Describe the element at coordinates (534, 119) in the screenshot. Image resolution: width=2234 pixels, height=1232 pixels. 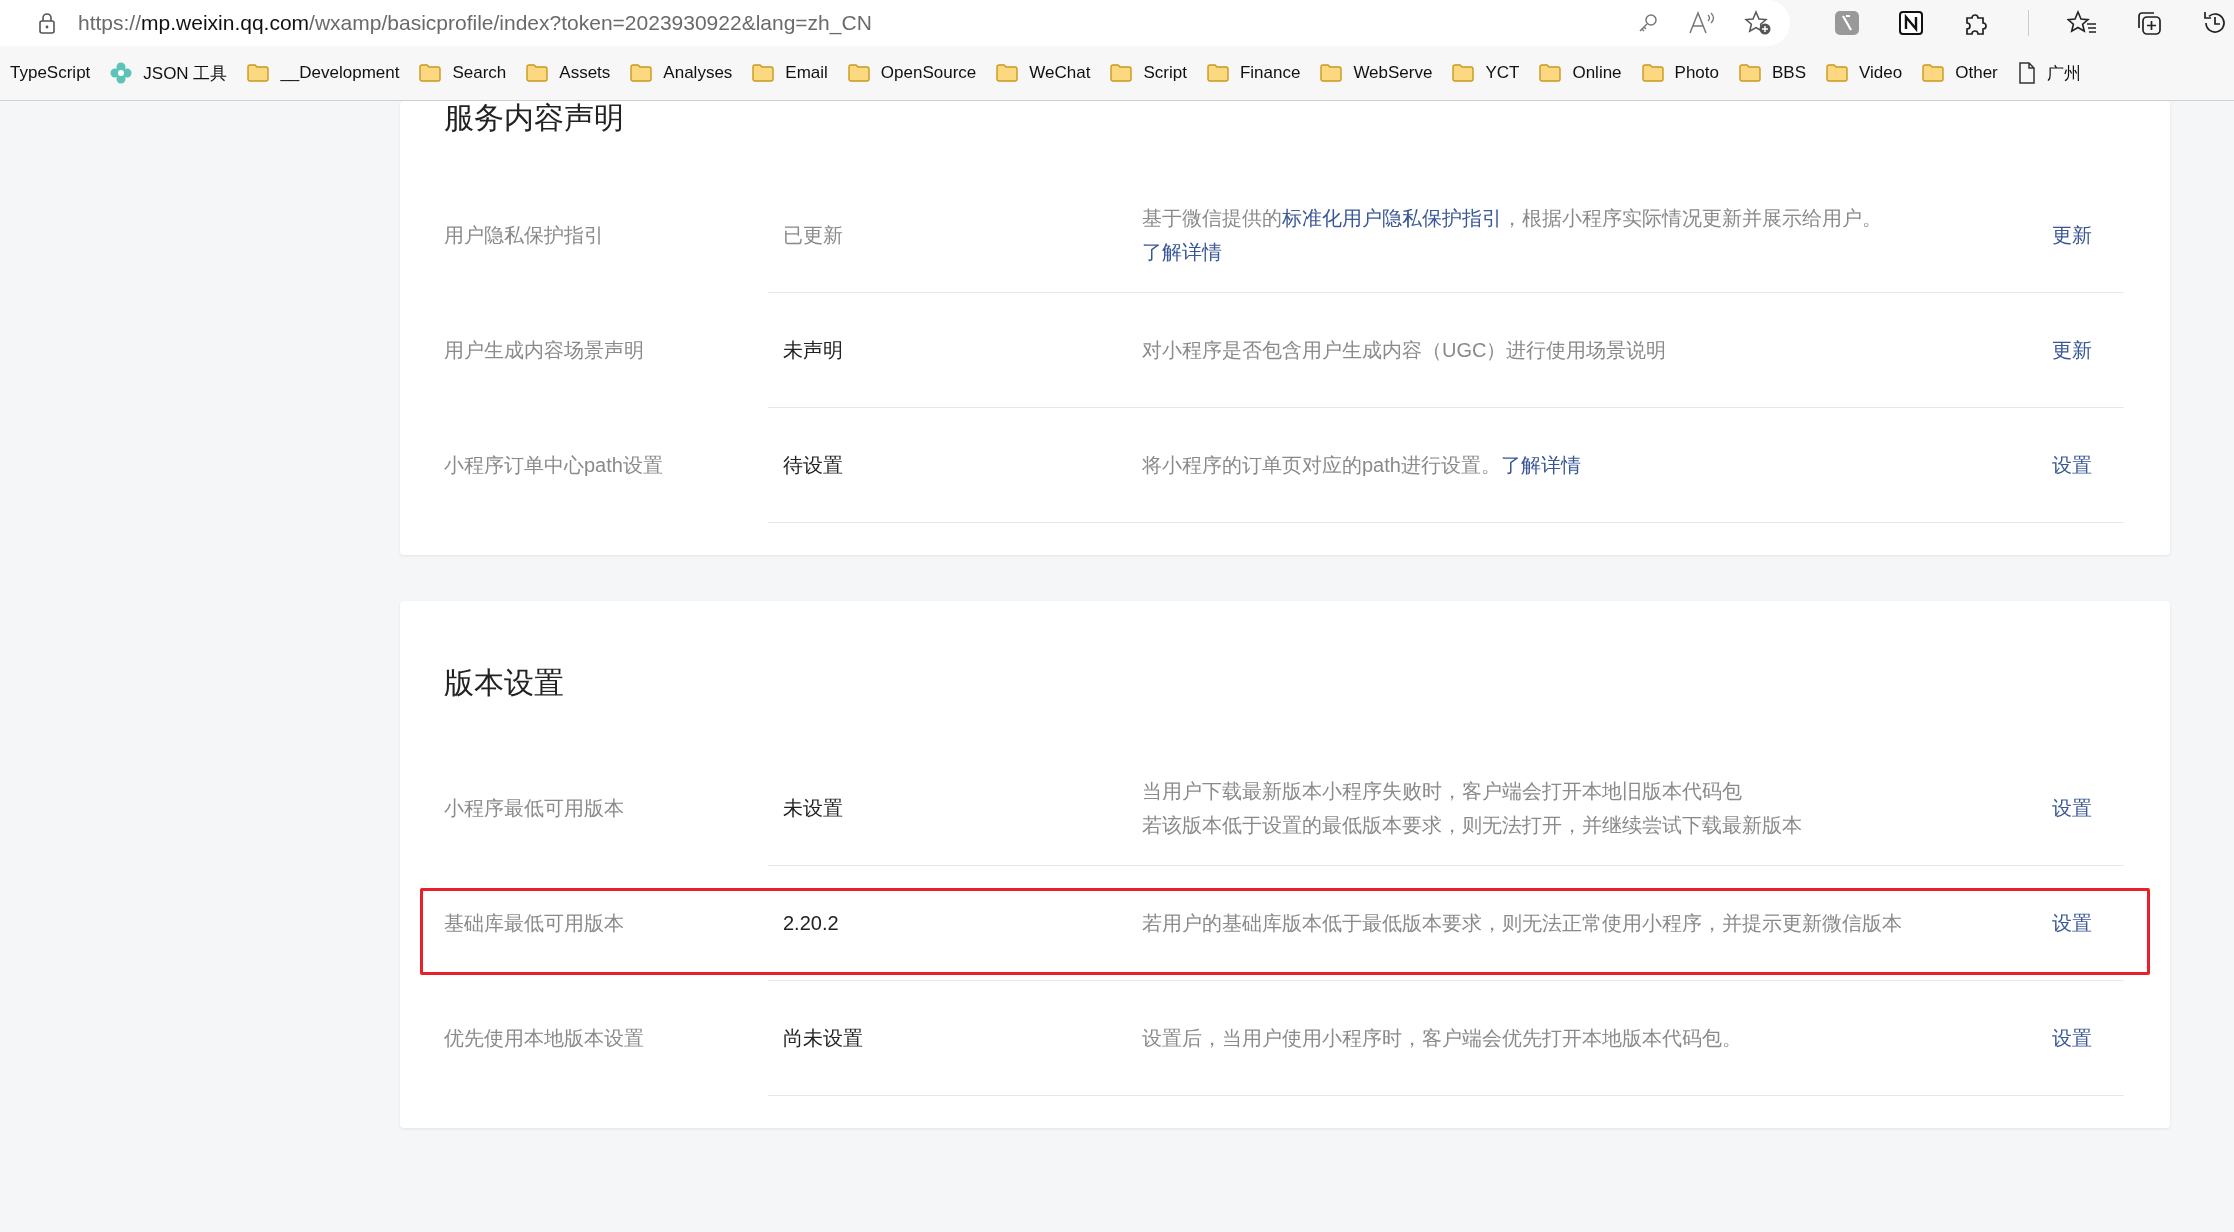
I see `section-title: 服务内容声明` at that location.